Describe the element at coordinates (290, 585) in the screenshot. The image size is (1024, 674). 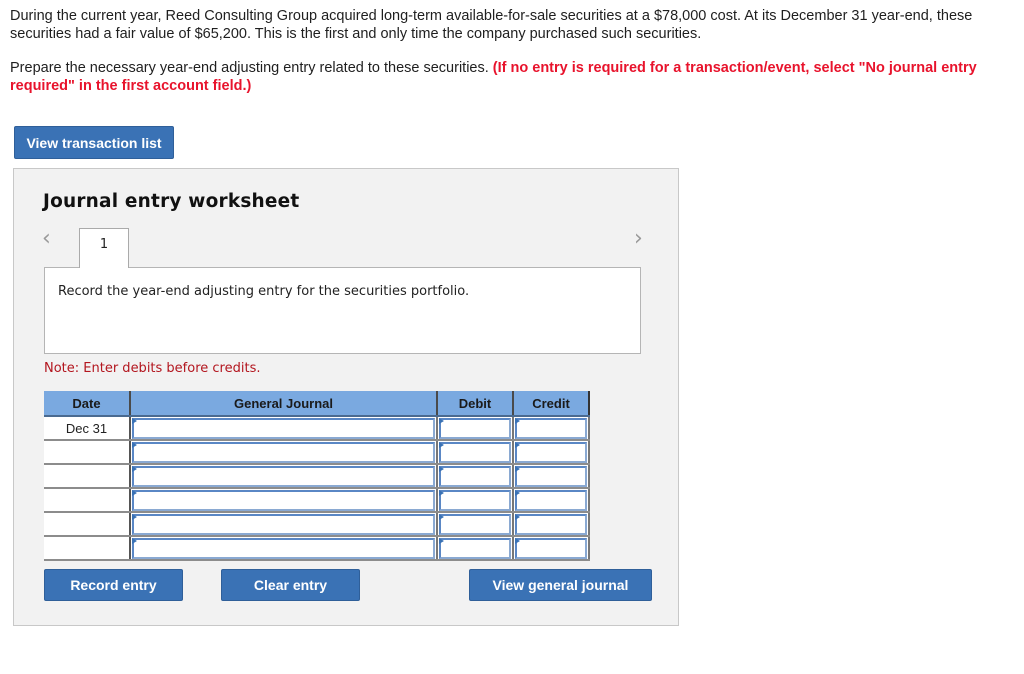
I see `clear-entry-button: Clear entry` at that location.